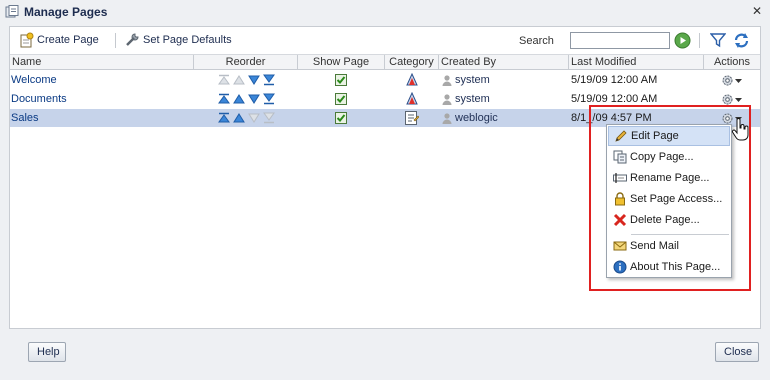 This screenshot has width=770, height=380. Describe the element at coordinates (620, 178) in the screenshot. I see `rename-icon` at that location.